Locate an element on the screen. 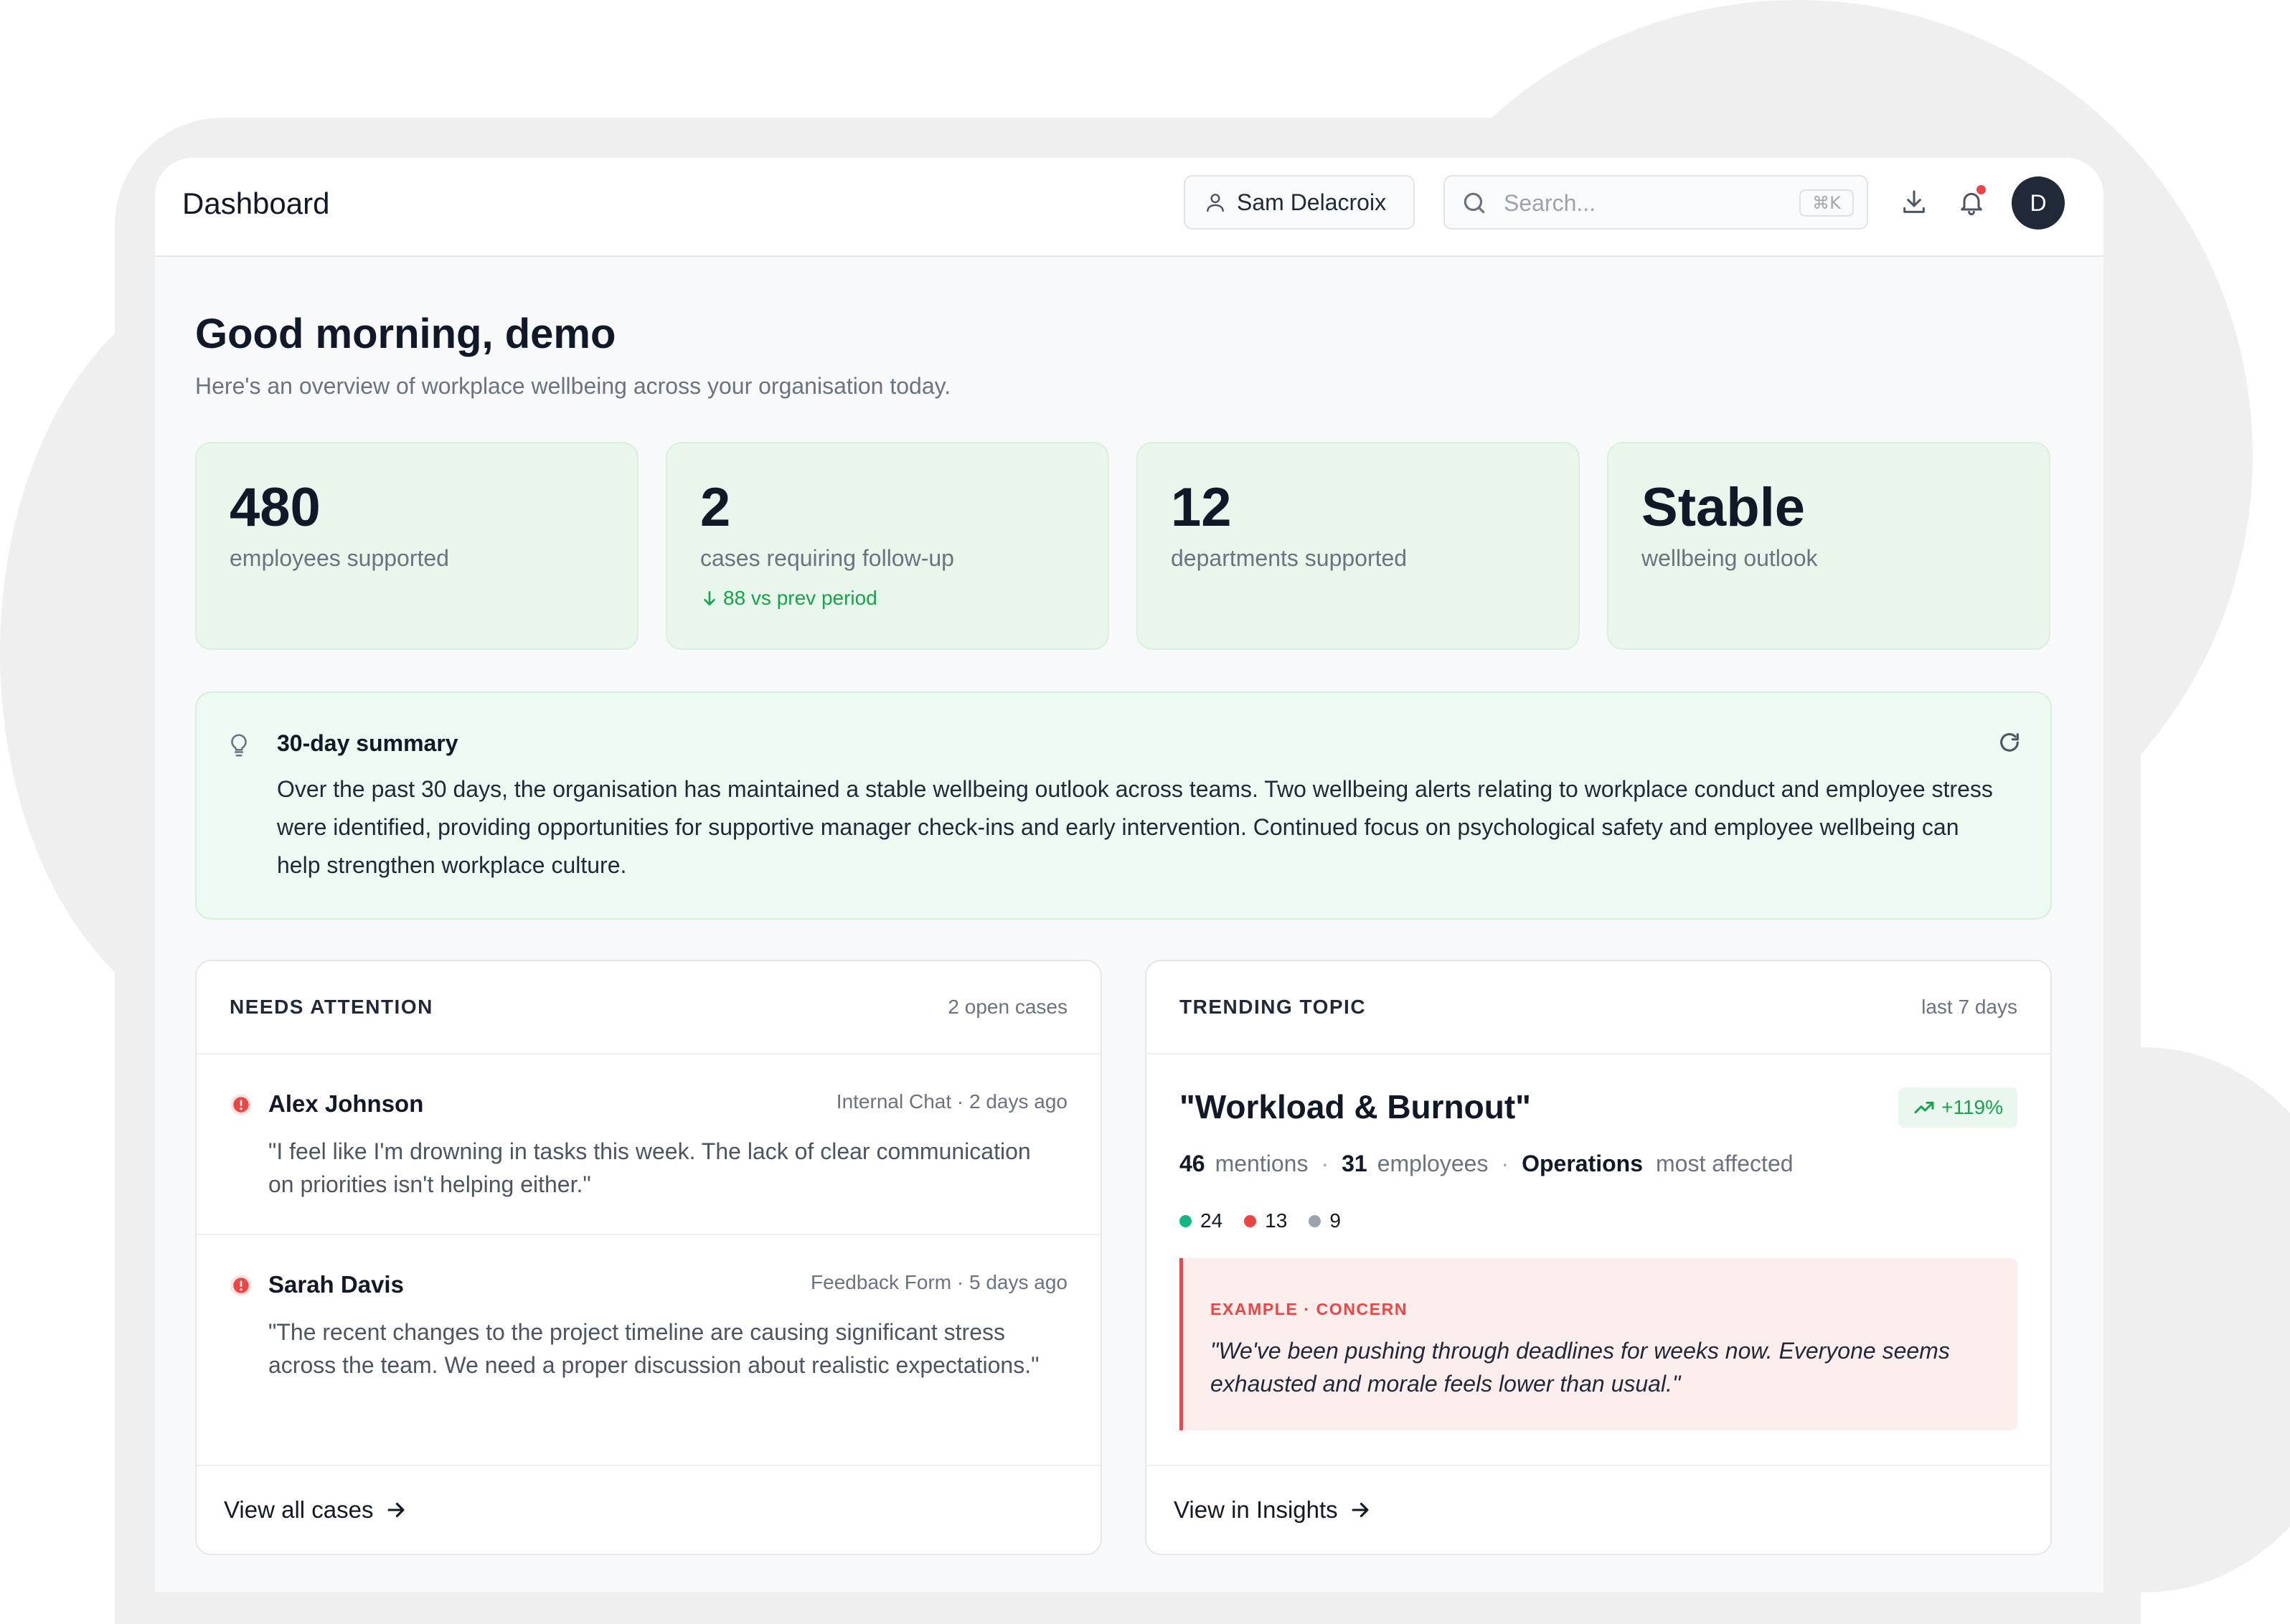 The image size is (2290, 1624). department-name: Operations is located at coordinates (1583, 1163).